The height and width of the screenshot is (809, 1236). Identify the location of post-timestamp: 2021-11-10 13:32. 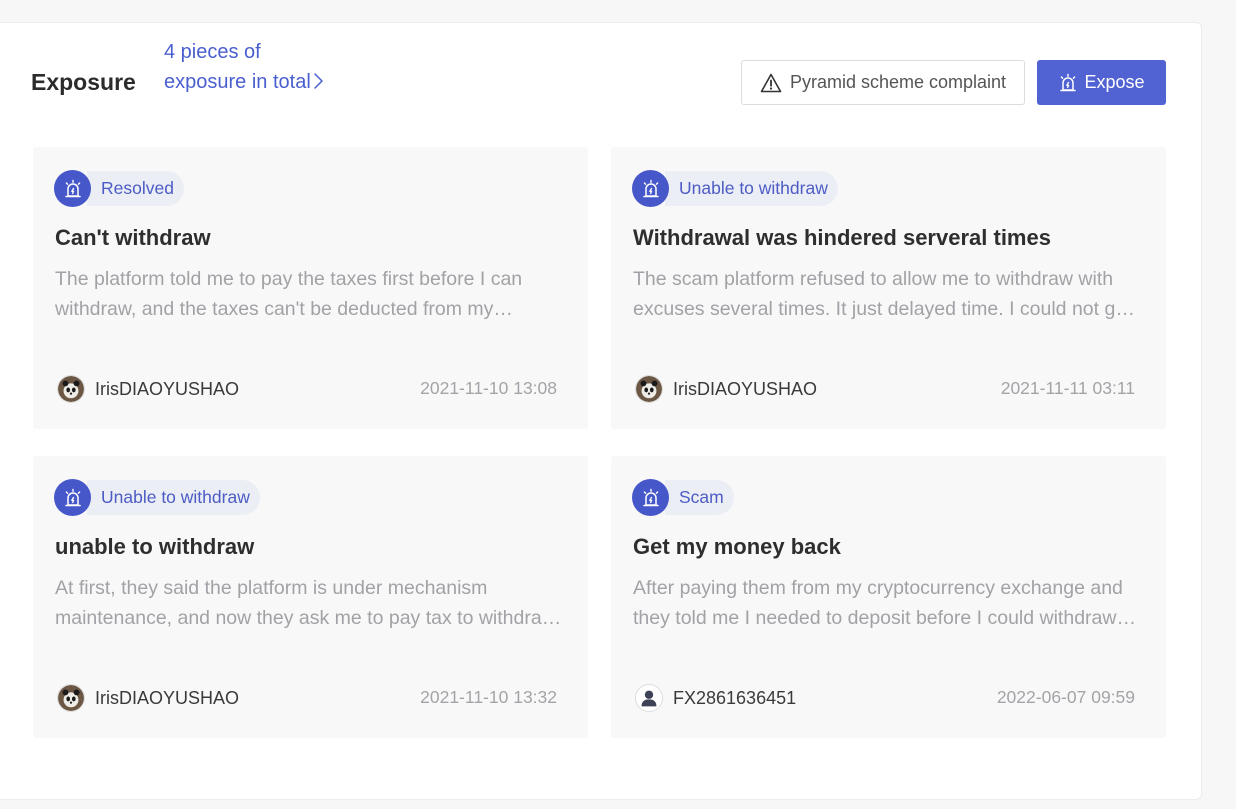
(488, 697).